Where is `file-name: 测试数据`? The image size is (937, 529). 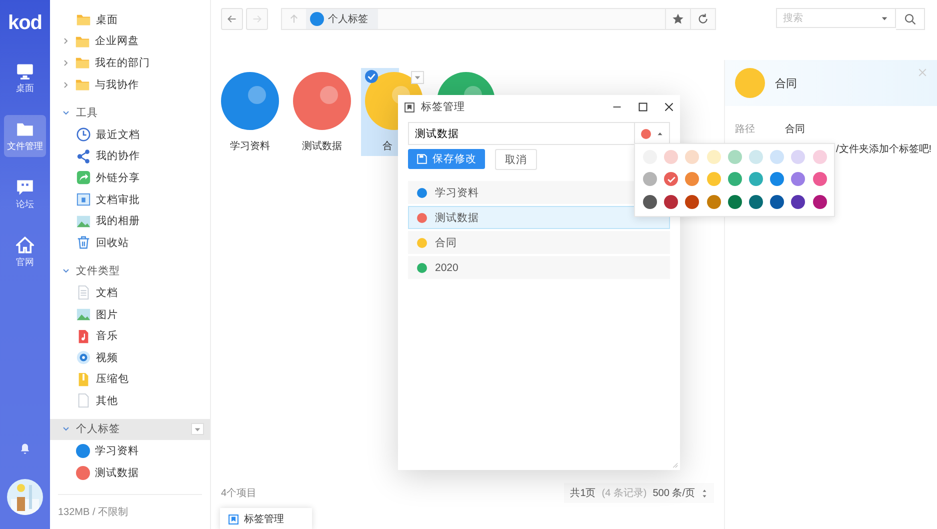
file-name: 测试数据 is located at coordinates (322, 146).